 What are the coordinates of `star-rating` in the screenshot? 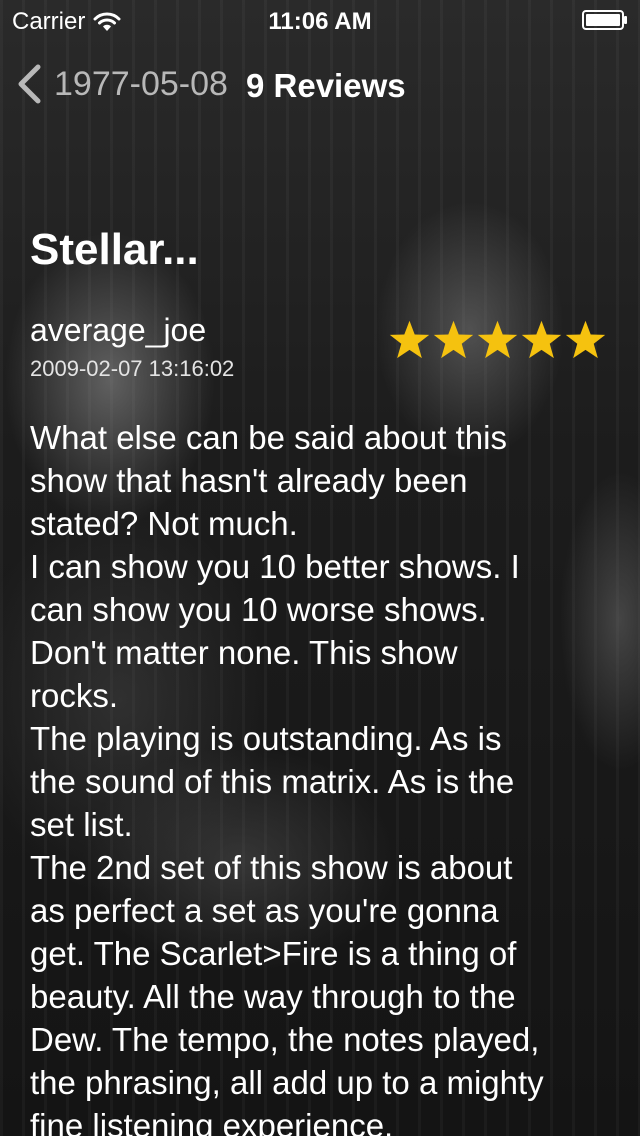 It's located at (497, 339).